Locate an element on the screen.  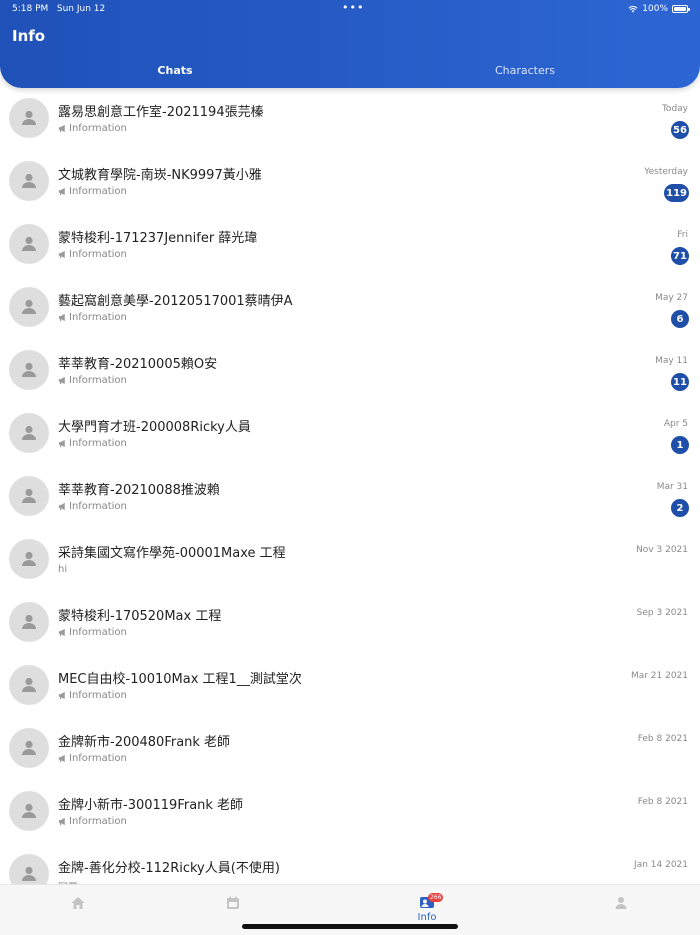
chat-time: Nov 3 2021 is located at coordinates (662, 550).